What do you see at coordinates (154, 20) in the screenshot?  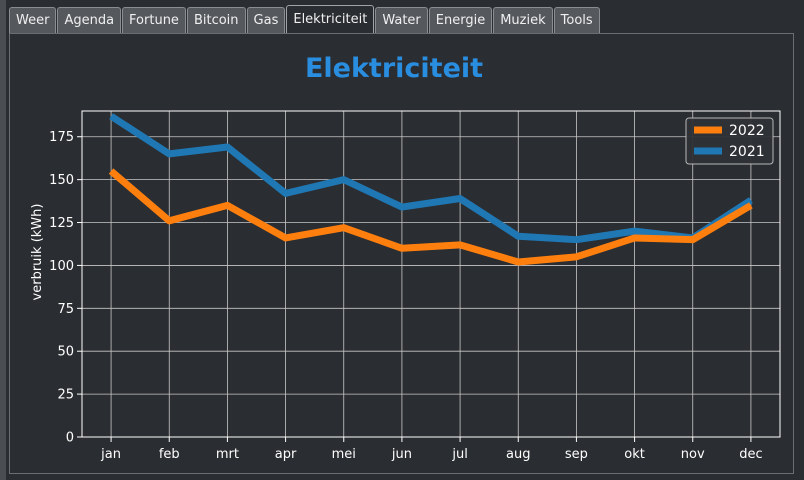 I see `tab-fortune: Fortune` at bounding box center [154, 20].